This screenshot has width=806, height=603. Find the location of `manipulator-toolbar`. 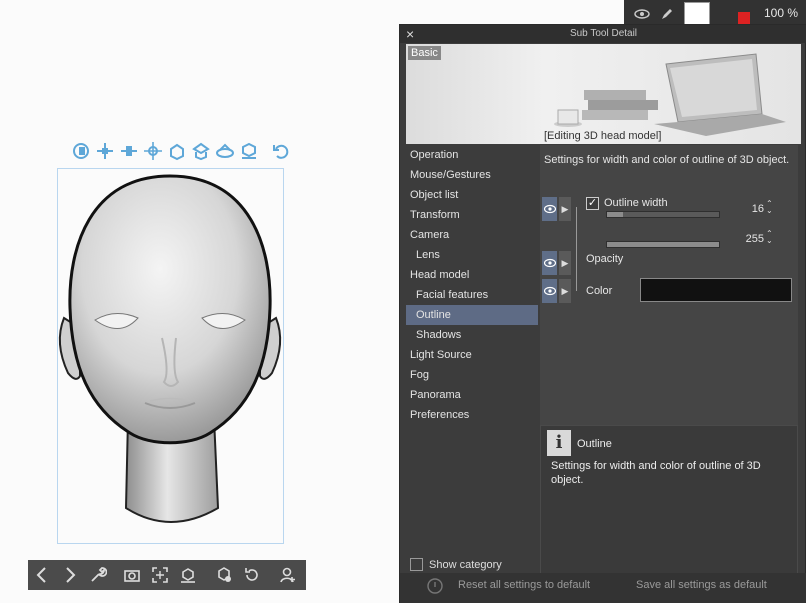

manipulator-toolbar is located at coordinates (181, 151).